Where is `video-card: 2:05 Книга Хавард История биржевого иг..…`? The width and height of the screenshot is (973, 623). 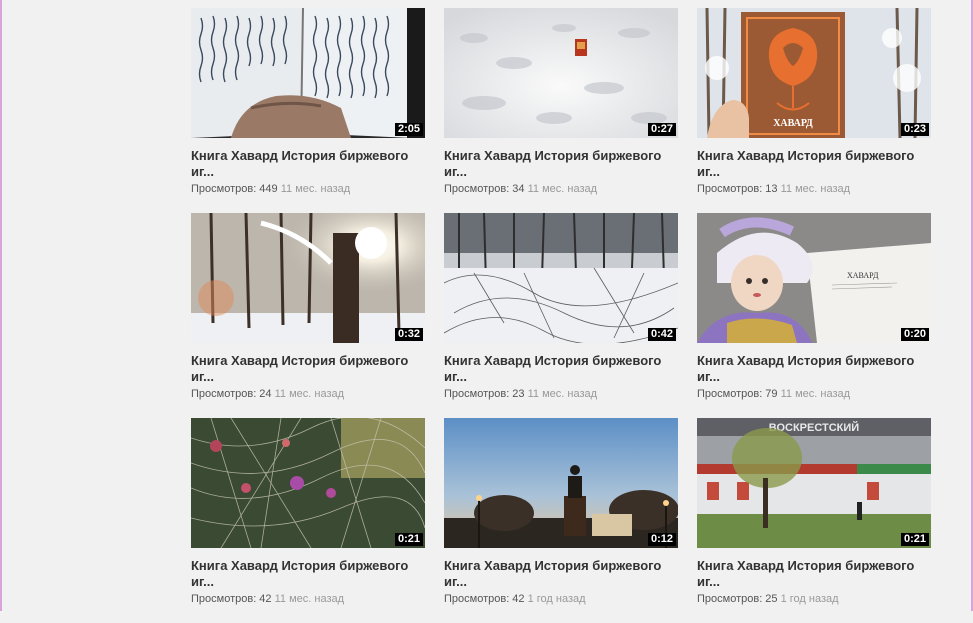
video-card: 2:05 Книга Хавард История биржевого иг..… is located at coordinates (308, 110).